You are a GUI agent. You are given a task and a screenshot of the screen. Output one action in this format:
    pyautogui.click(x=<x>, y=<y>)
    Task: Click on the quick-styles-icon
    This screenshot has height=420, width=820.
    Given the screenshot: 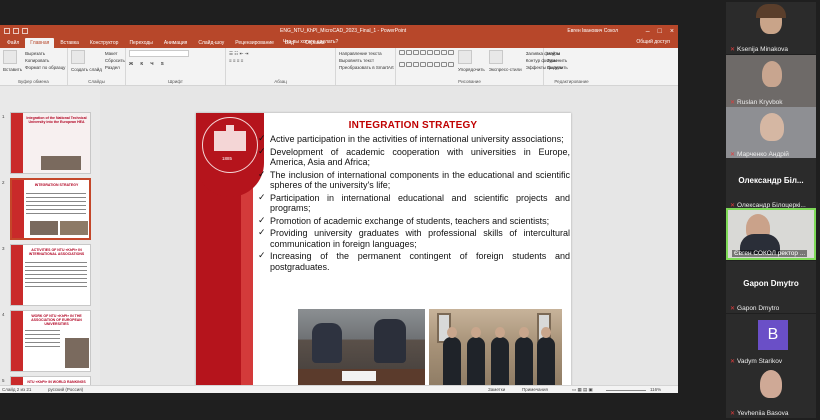 What is the action you would take?
    pyautogui.click(x=495, y=57)
    